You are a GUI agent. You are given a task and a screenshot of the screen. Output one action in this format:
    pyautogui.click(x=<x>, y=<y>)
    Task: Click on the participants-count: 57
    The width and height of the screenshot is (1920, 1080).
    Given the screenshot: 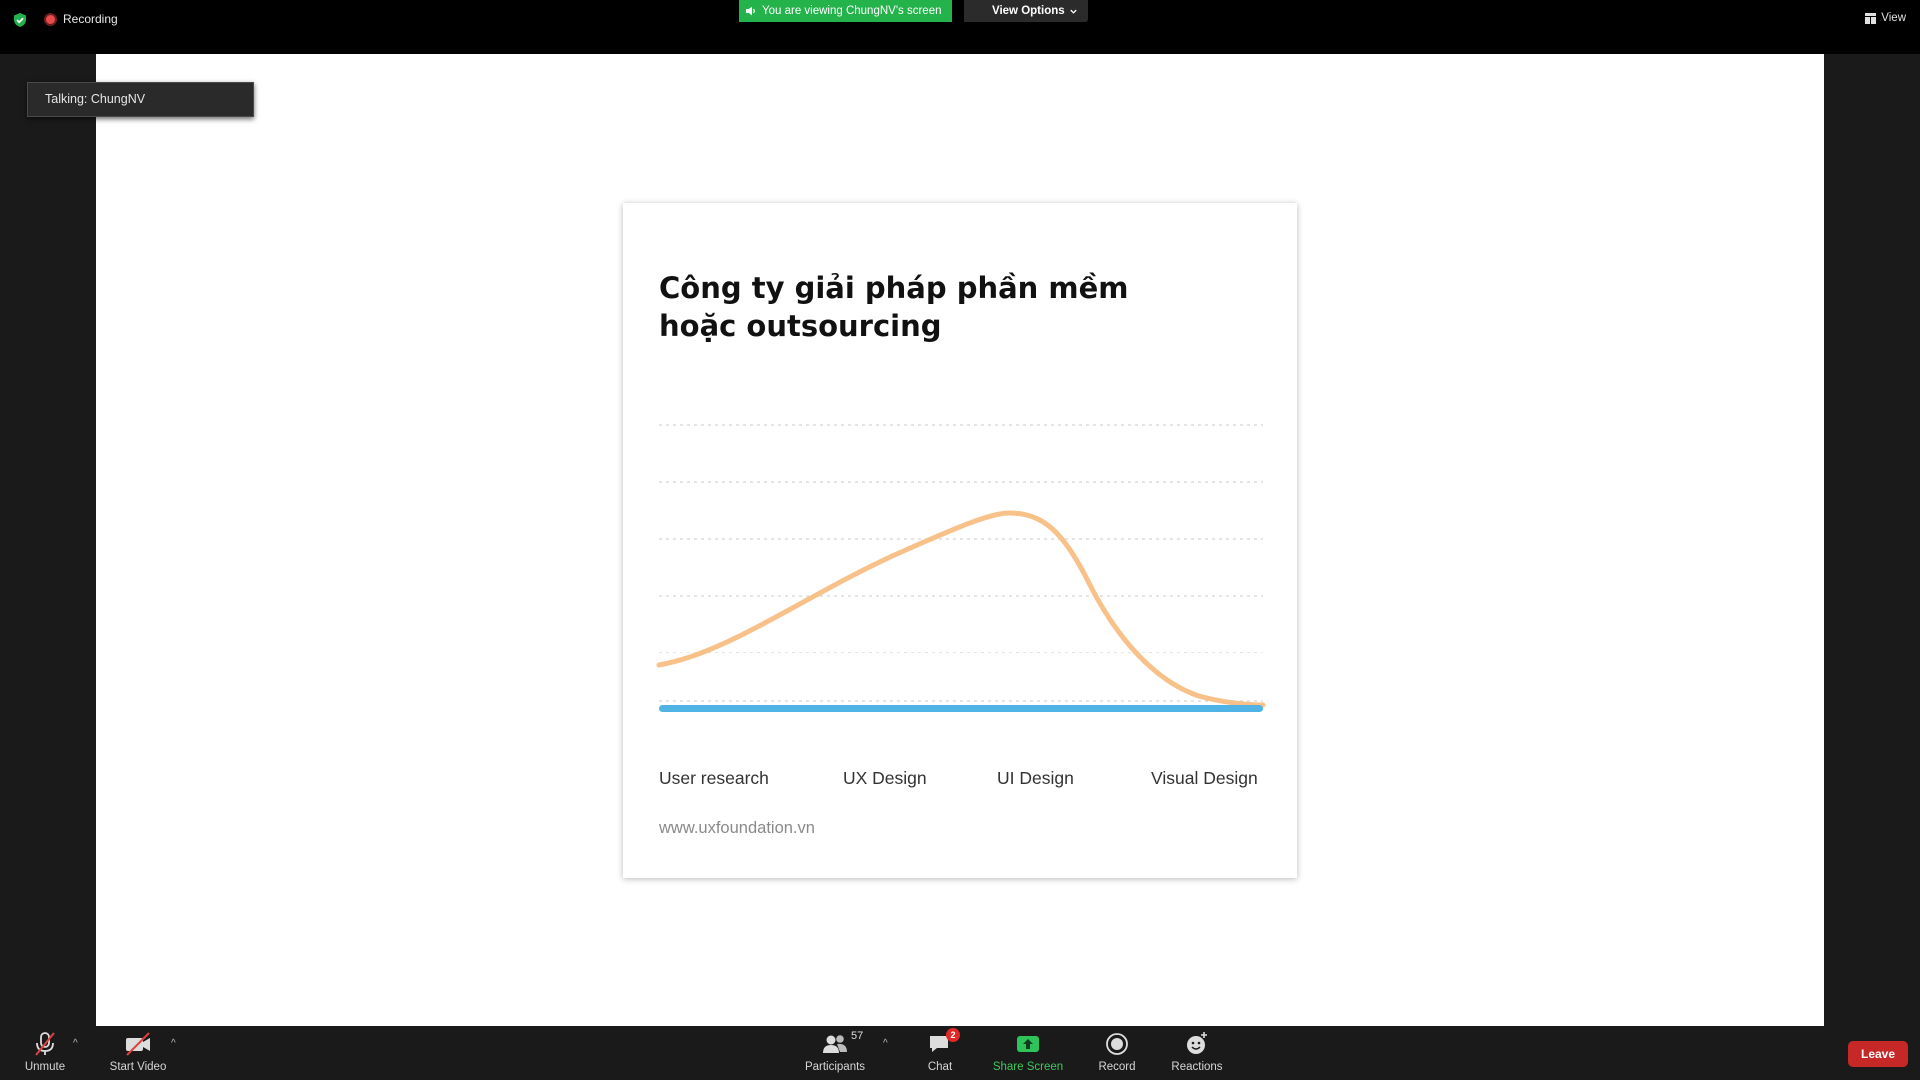 What is the action you would take?
    pyautogui.click(x=857, y=1036)
    